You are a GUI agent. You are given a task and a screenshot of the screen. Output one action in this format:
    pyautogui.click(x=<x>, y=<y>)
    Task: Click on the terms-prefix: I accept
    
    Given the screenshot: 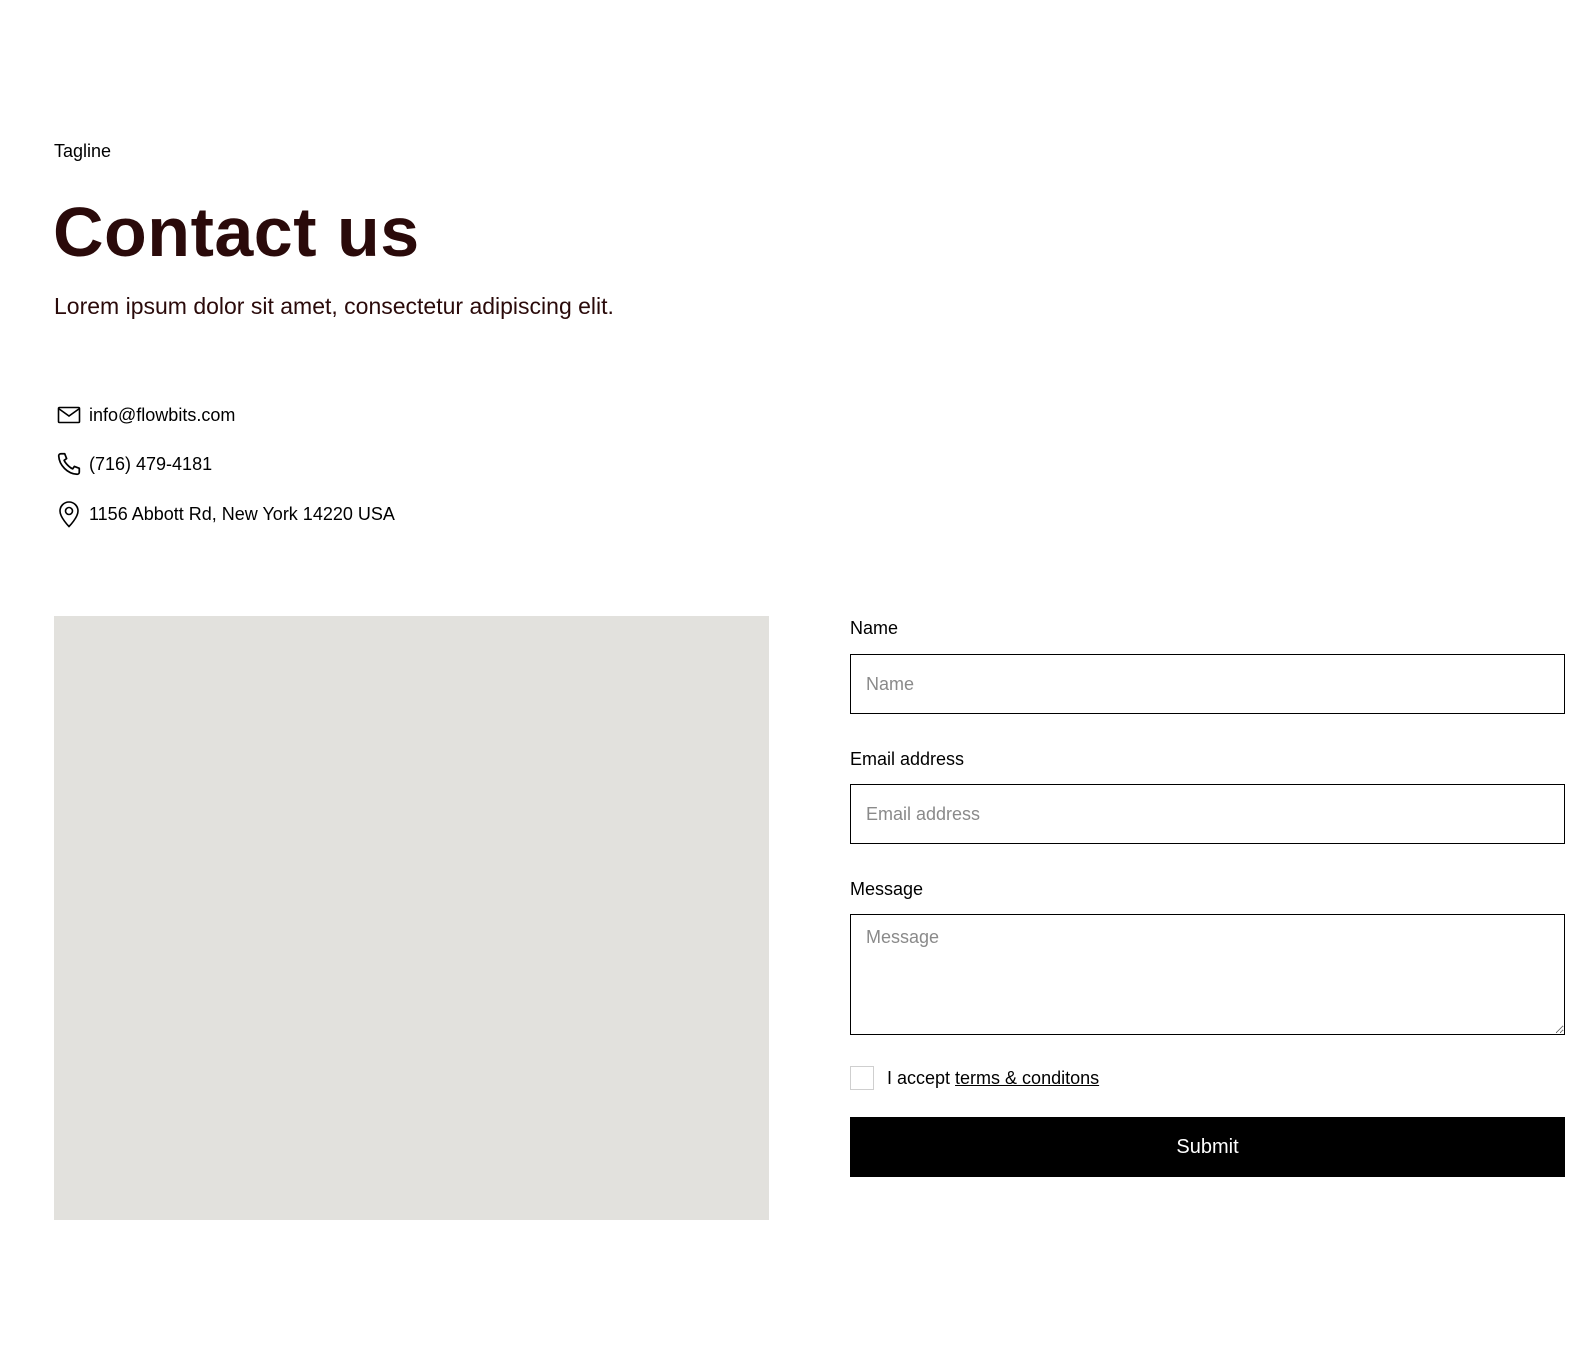 What is the action you would take?
    pyautogui.click(x=921, y=1078)
    